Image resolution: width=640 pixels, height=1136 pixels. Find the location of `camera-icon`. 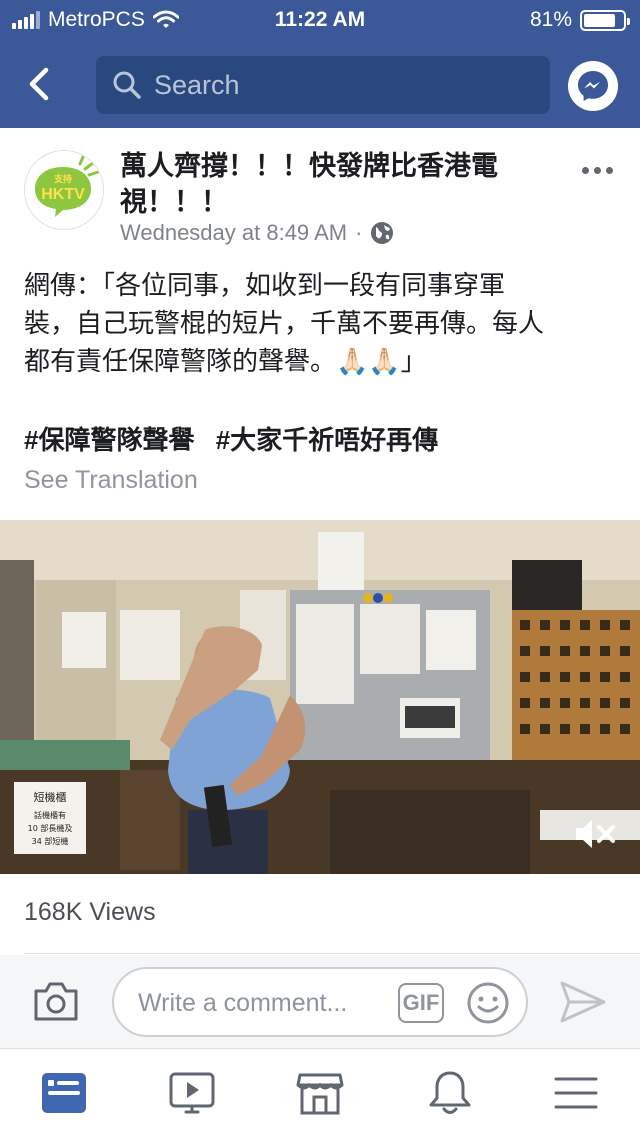

camera-icon is located at coordinates (56, 1001).